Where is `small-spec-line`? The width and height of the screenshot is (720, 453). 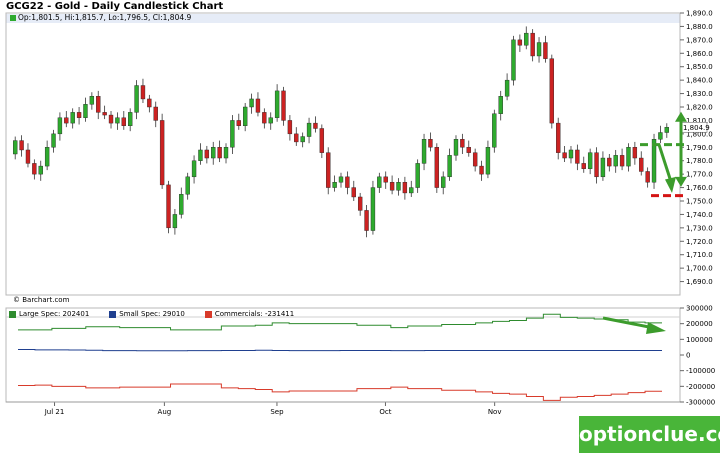 small-spec-line is located at coordinates (340, 350).